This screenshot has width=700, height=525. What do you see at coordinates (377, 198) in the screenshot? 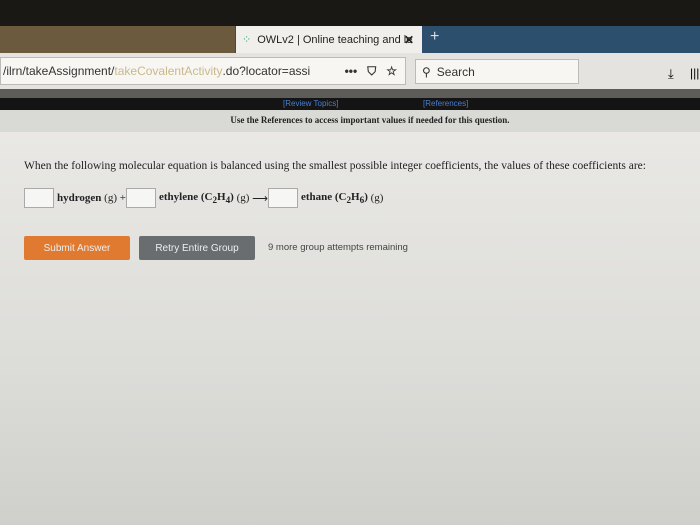
I see `product-state: (g)` at bounding box center [377, 198].